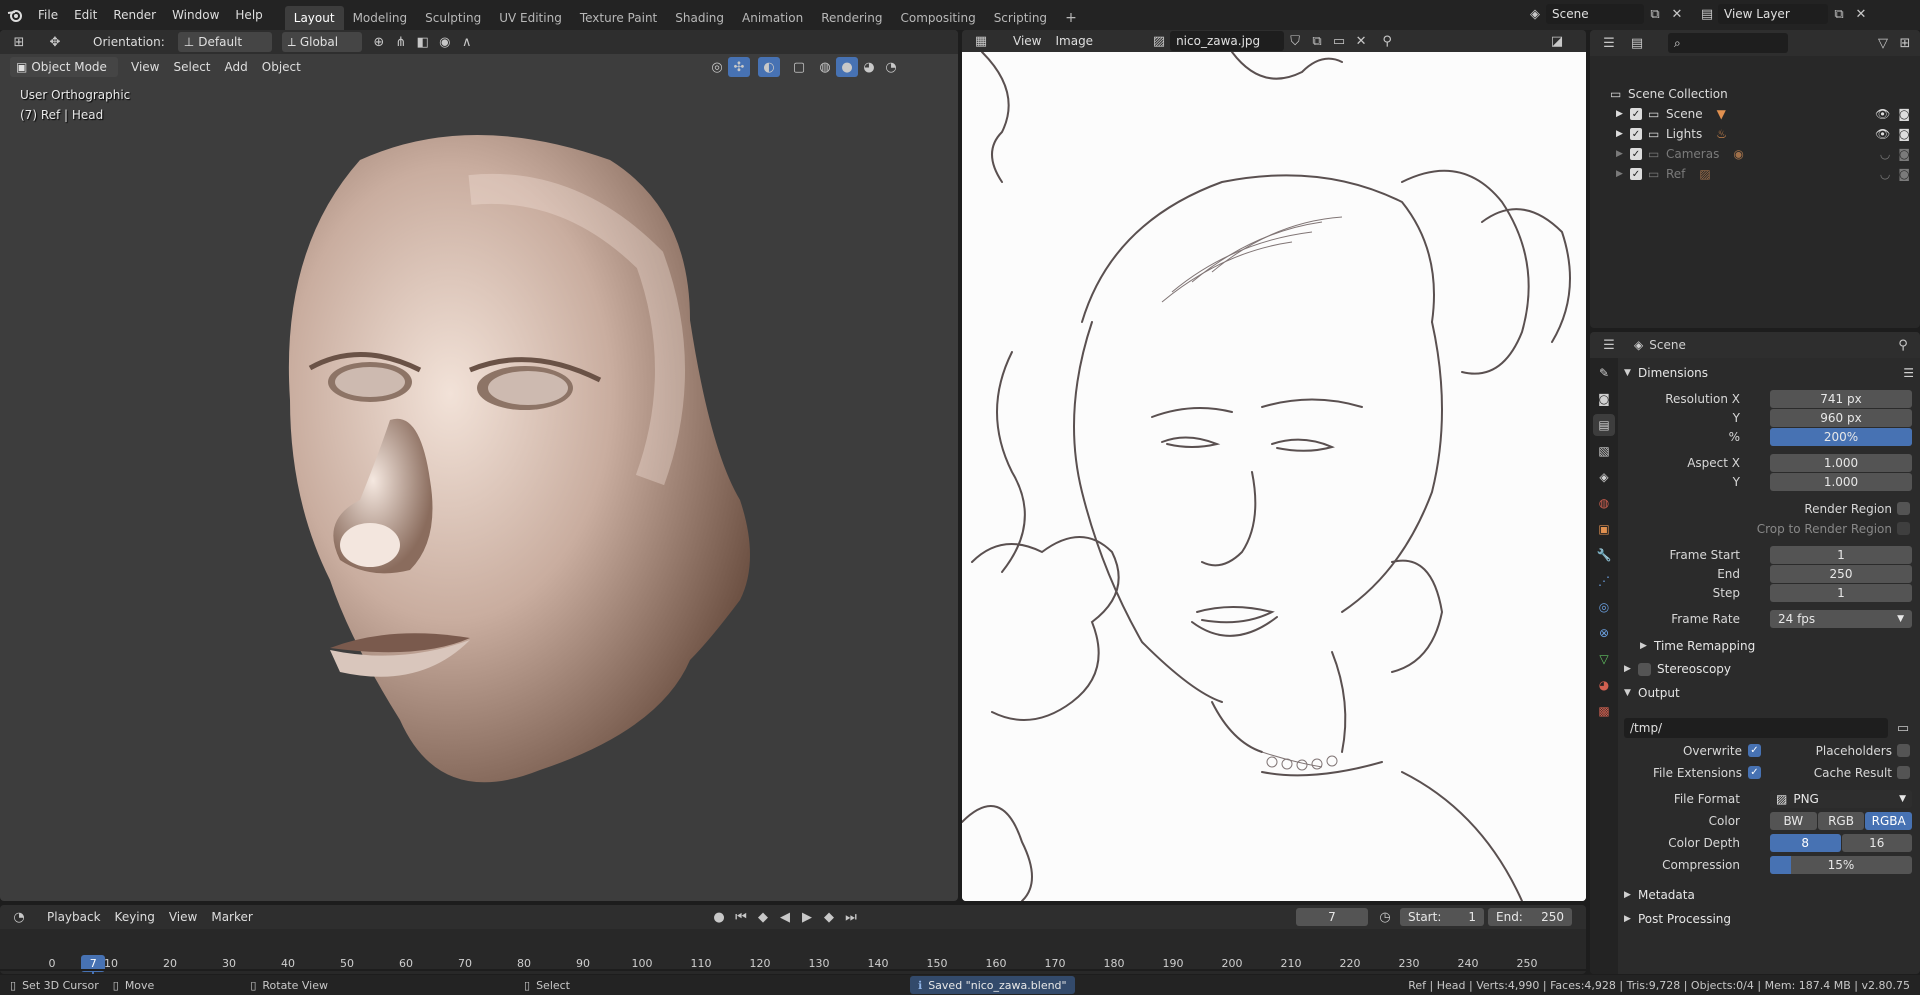  I want to click on image-menu-image: Image, so click(1074, 41).